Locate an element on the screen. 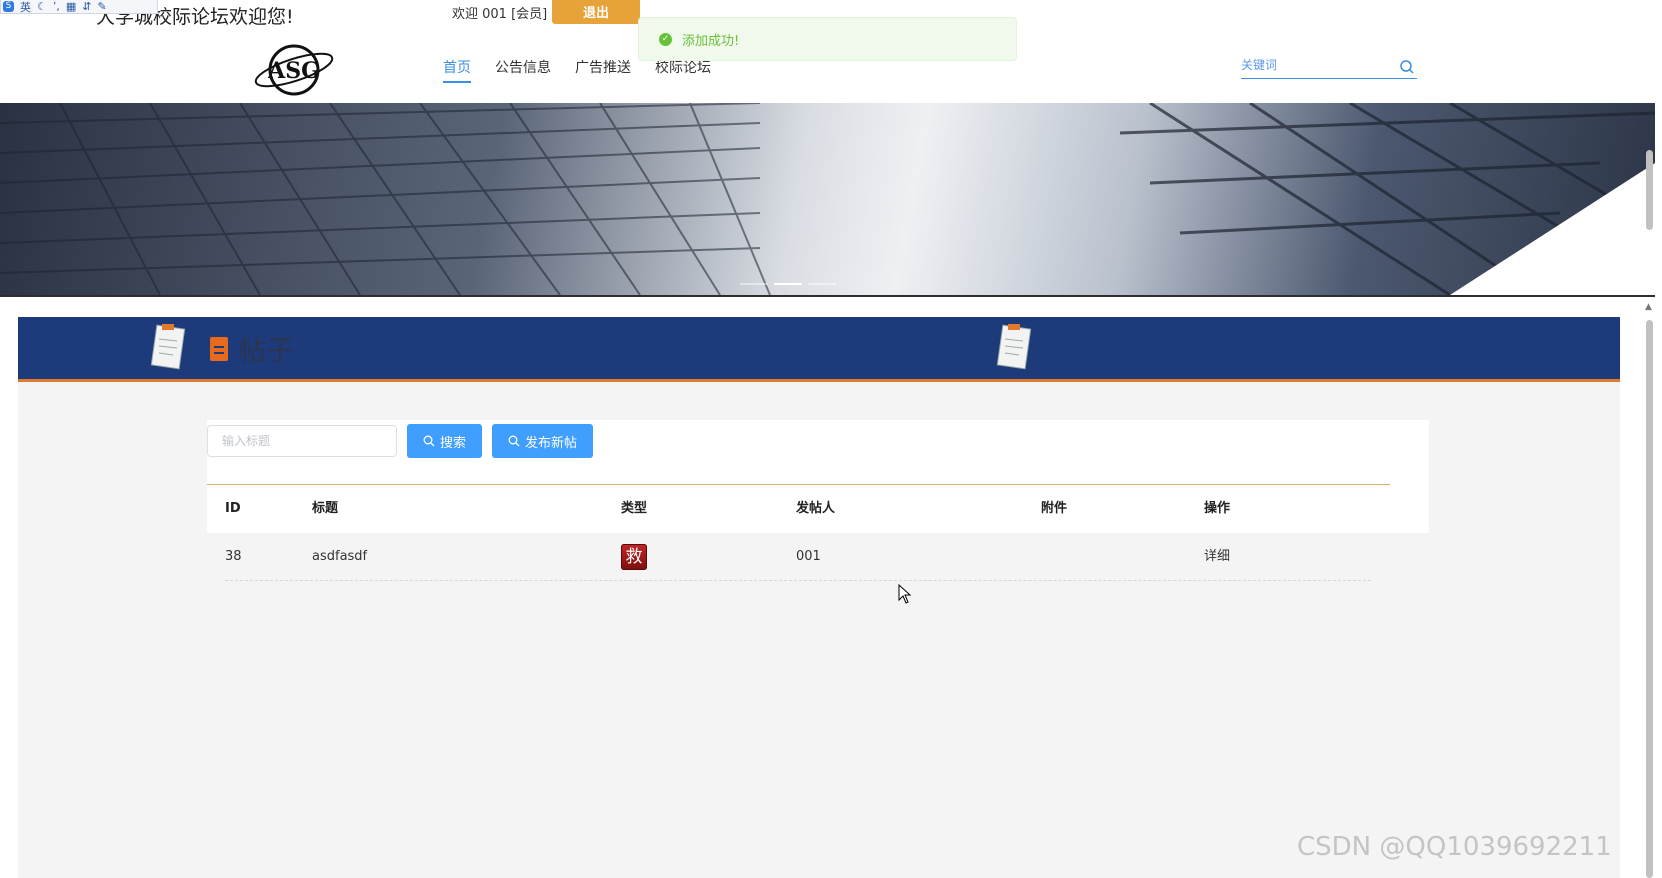 The image size is (1662, 878). section-title: 帖子 is located at coordinates (252, 349).